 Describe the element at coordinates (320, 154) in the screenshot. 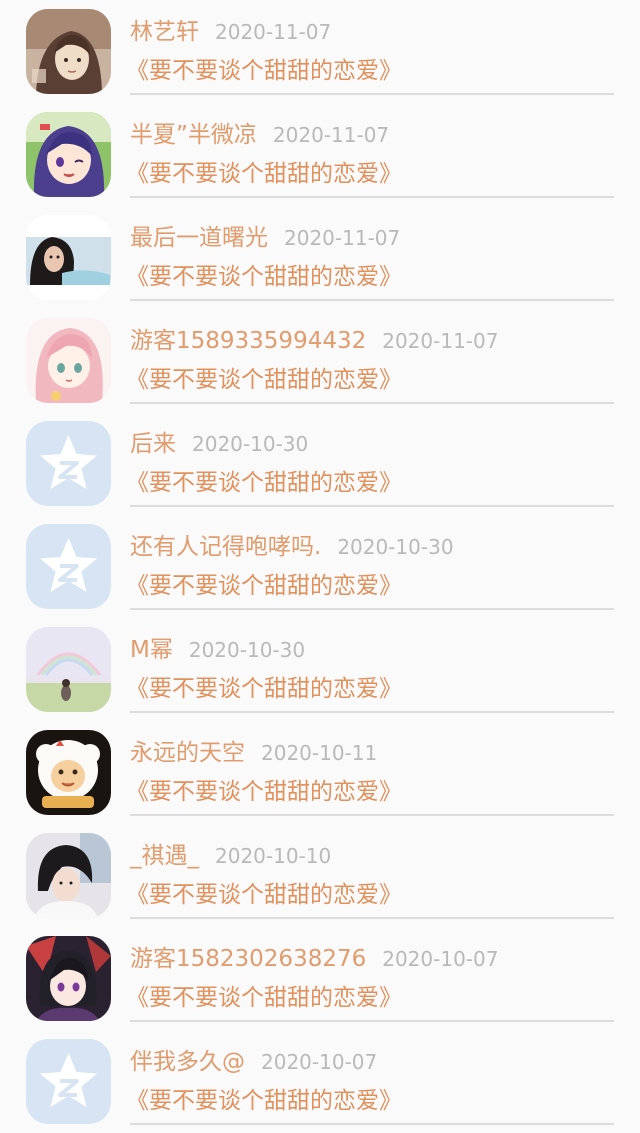

I see `comment-item: 半夏”半微凉 2020-11-07 《要不要谈个甜甜的恋爱》` at that location.